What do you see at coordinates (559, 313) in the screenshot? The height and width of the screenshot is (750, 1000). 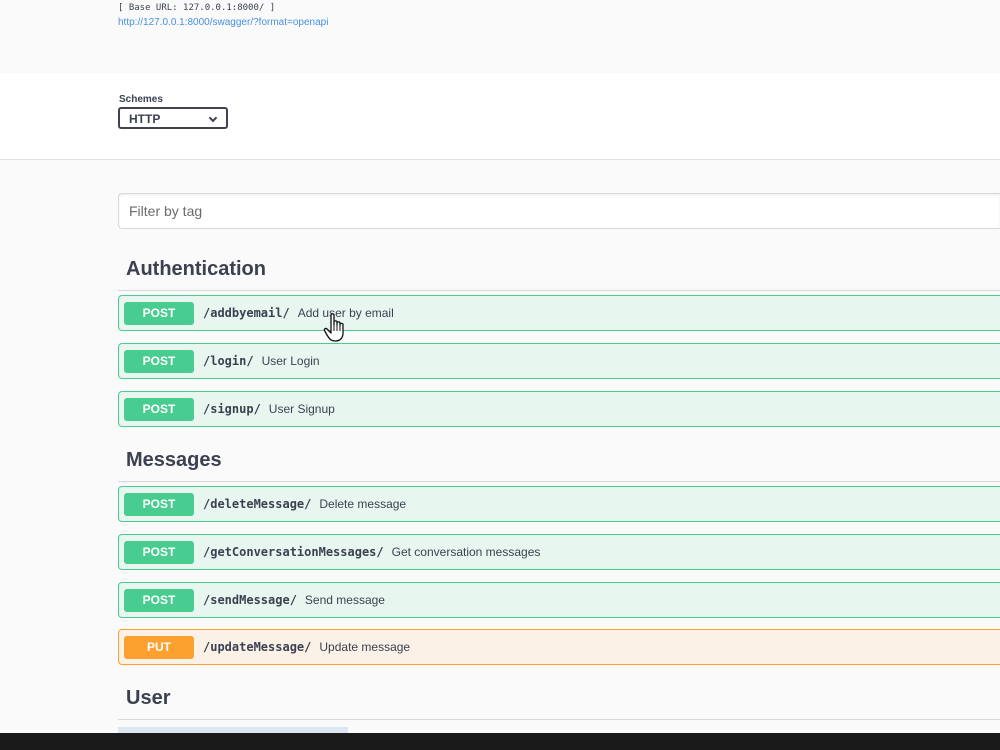 I see `operation-addbyemail: POST /addbyemail/Add user by email` at bounding box center [559, 313].